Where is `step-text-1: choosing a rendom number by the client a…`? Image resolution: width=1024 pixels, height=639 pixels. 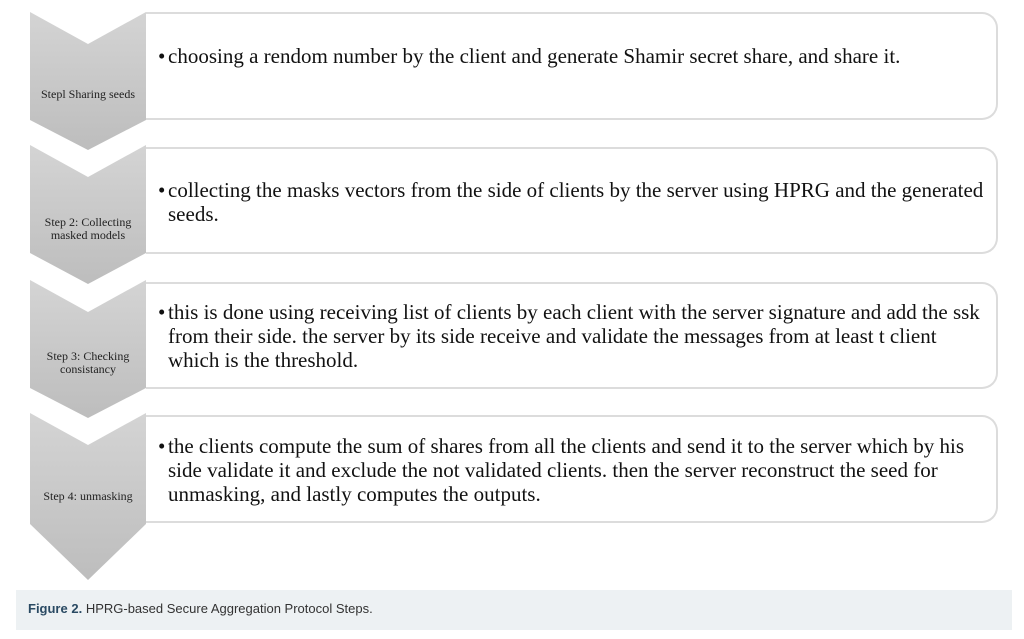
step-text-1: choosing a rendom number by the client a… is located at coordinates (534, 56).